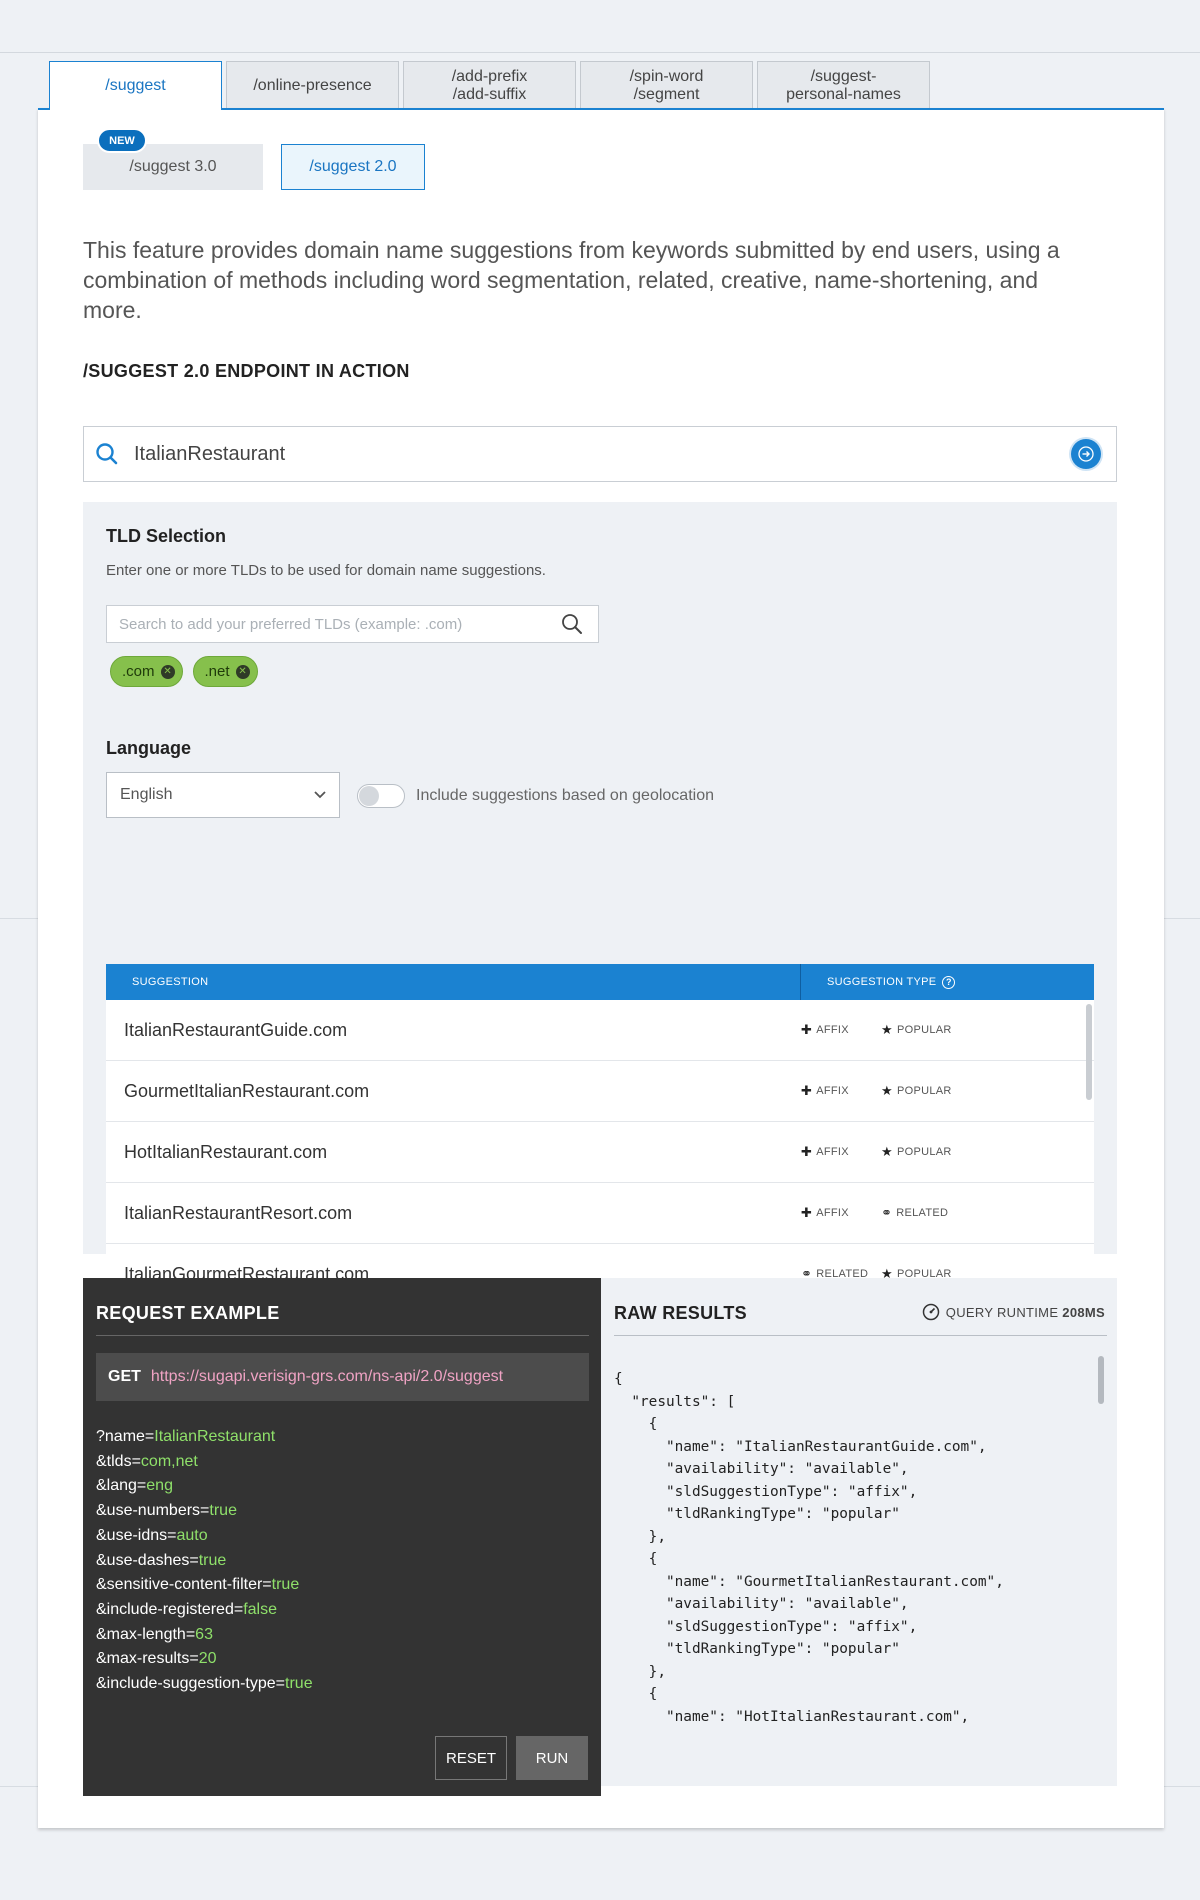 This screenshot has height=1900, width=1200. I want to click on suggestion-name: HotItalianRestaurant.com, so click(226, 1151).